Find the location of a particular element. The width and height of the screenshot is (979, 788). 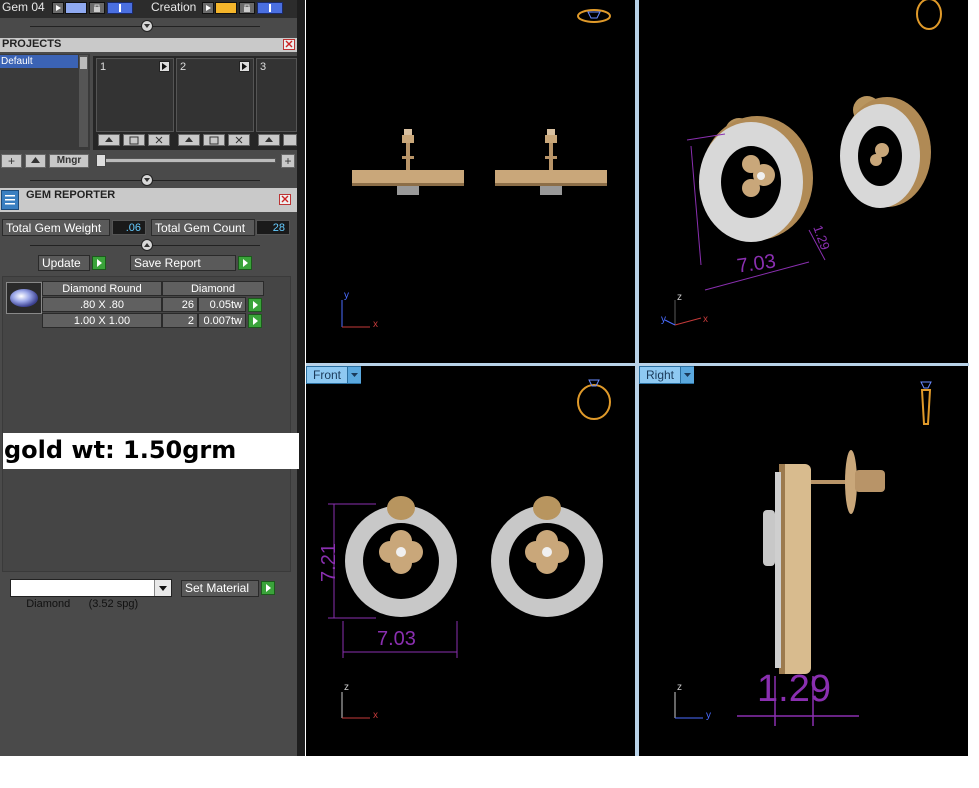

set-material-button: Set Material is located at coordinates (220, 588).